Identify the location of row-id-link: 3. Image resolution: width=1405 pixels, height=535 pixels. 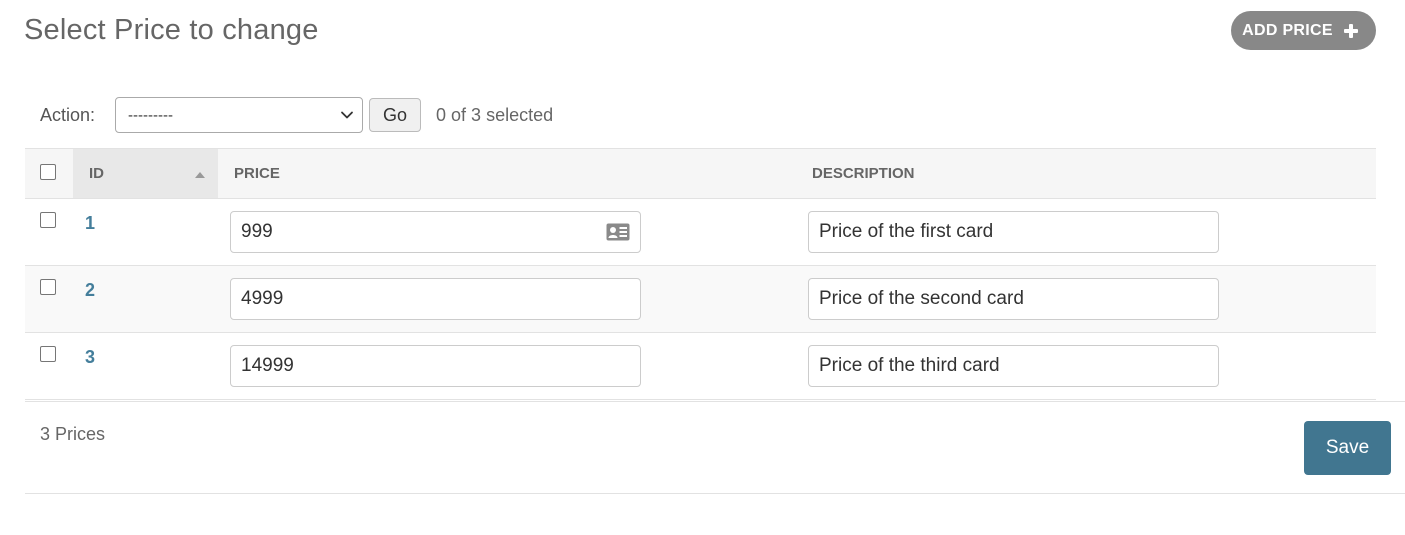
(90, 357).